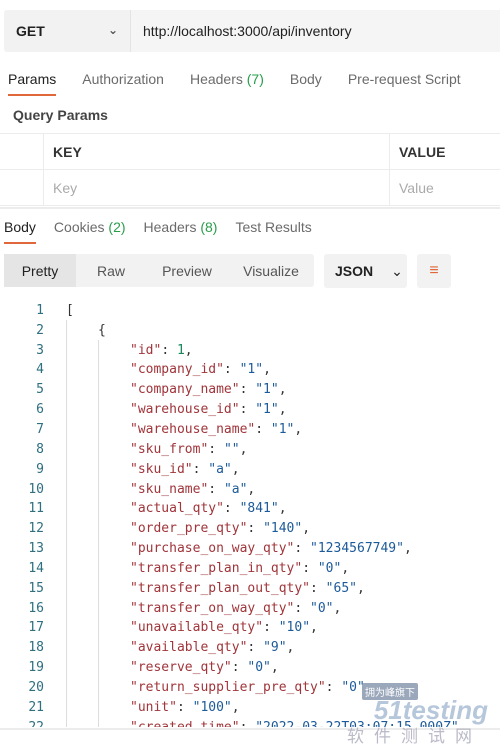 This screenshot has width=500, height=748. What do you see at coordinates (271, 270) in the screenshot?
I see `view-visualize: Visualize` at bounding box center [271, 270].